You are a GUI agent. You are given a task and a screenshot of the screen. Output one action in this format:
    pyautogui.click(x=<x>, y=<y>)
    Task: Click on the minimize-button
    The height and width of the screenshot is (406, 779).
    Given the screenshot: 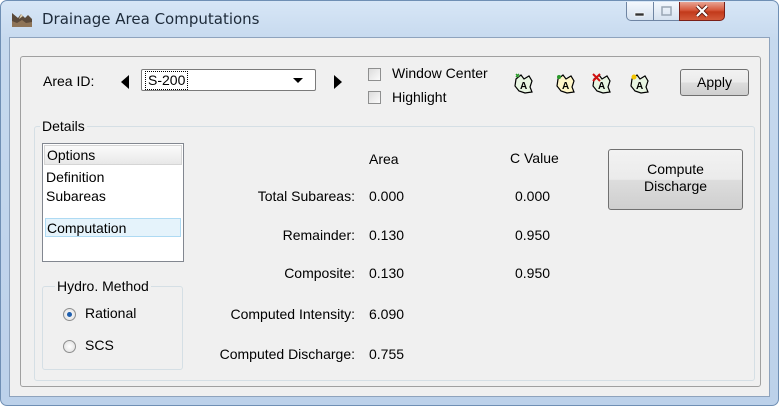 What is the action you would take?
    pyautogui.click(x=640, y=11)
    